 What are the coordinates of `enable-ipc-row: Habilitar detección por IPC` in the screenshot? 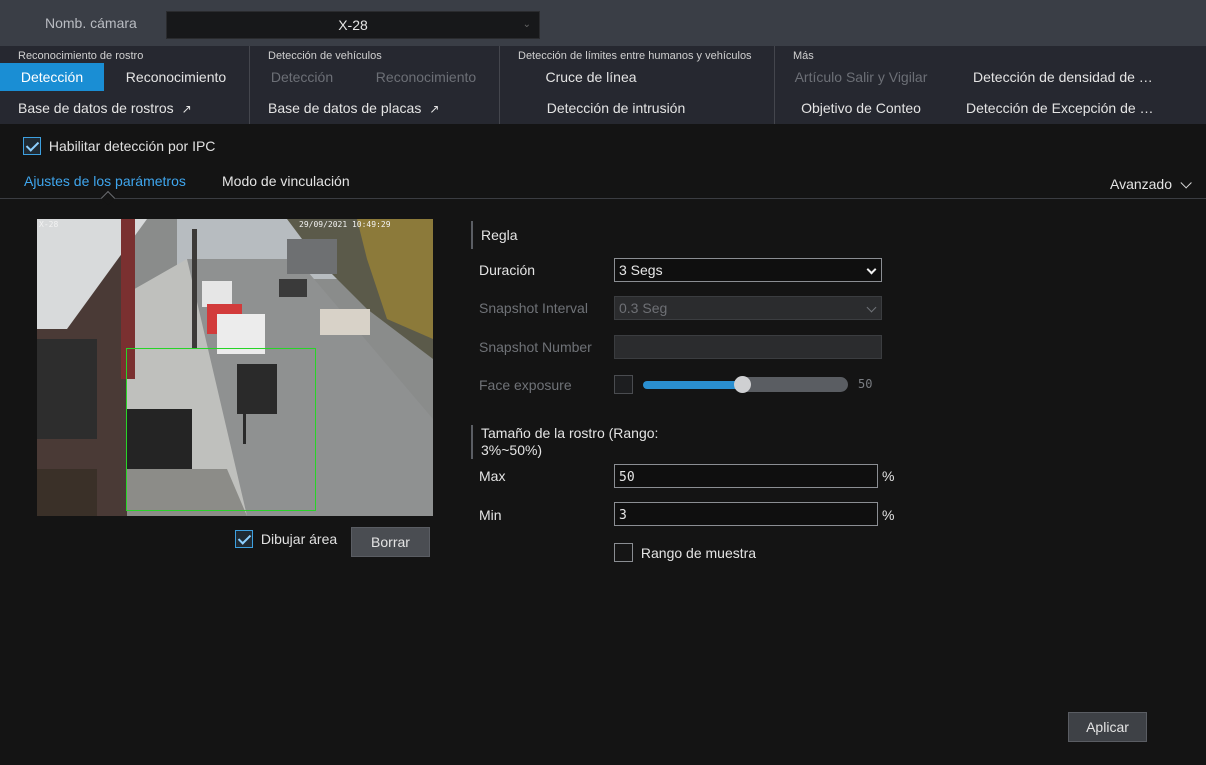 It's located at (119, 146).